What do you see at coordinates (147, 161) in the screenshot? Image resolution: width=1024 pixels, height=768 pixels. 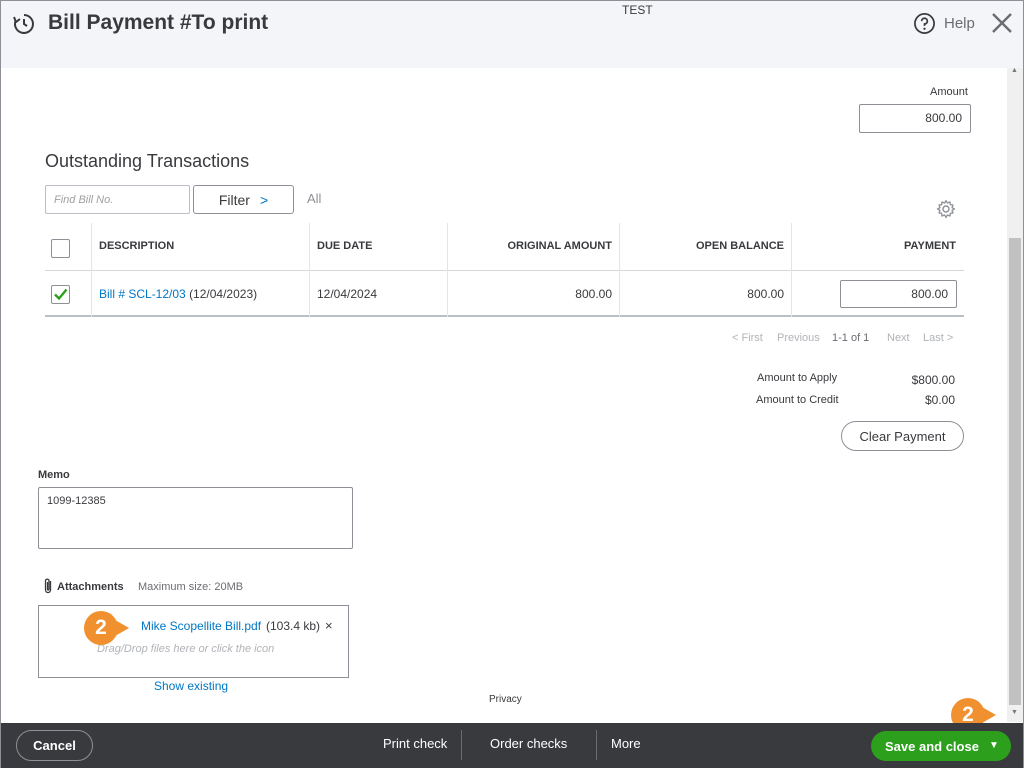 I see `outstanding-title: Outstanding Transactions` at bounding box center [147, 161].